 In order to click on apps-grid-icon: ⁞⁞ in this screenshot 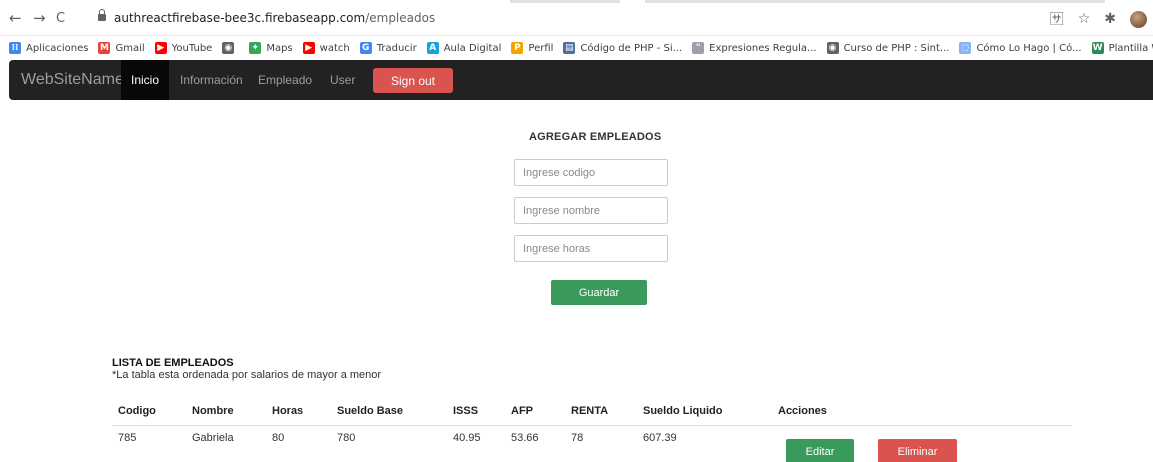, I will do `click(15, 48)`.